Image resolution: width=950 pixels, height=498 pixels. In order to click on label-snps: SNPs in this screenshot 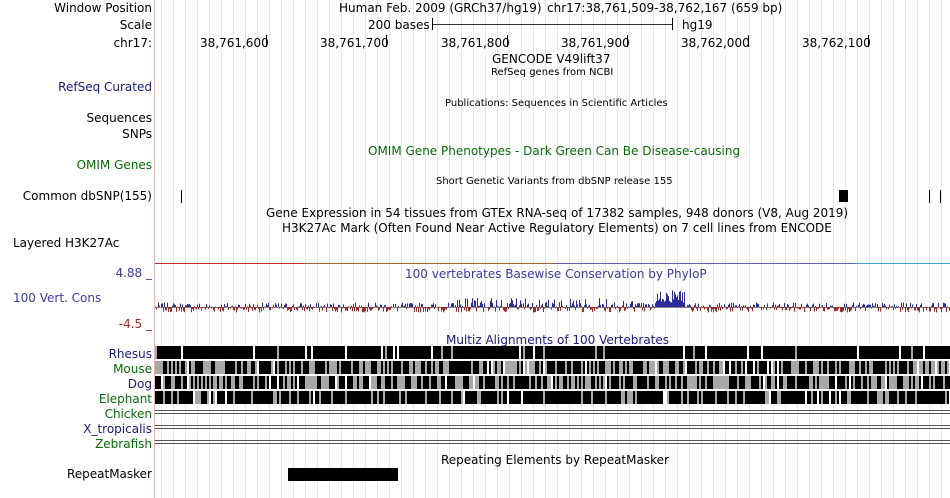, I will do `click(137, 134)`.